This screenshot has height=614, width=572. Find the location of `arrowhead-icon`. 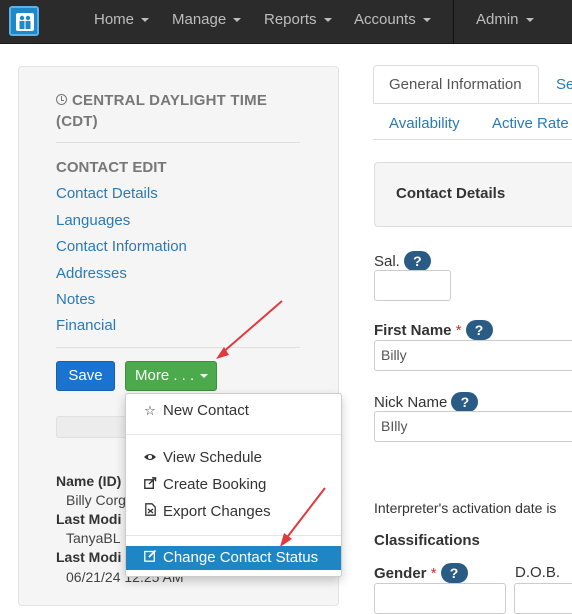

arrowhead-icon is located at coordinates (286, 540).